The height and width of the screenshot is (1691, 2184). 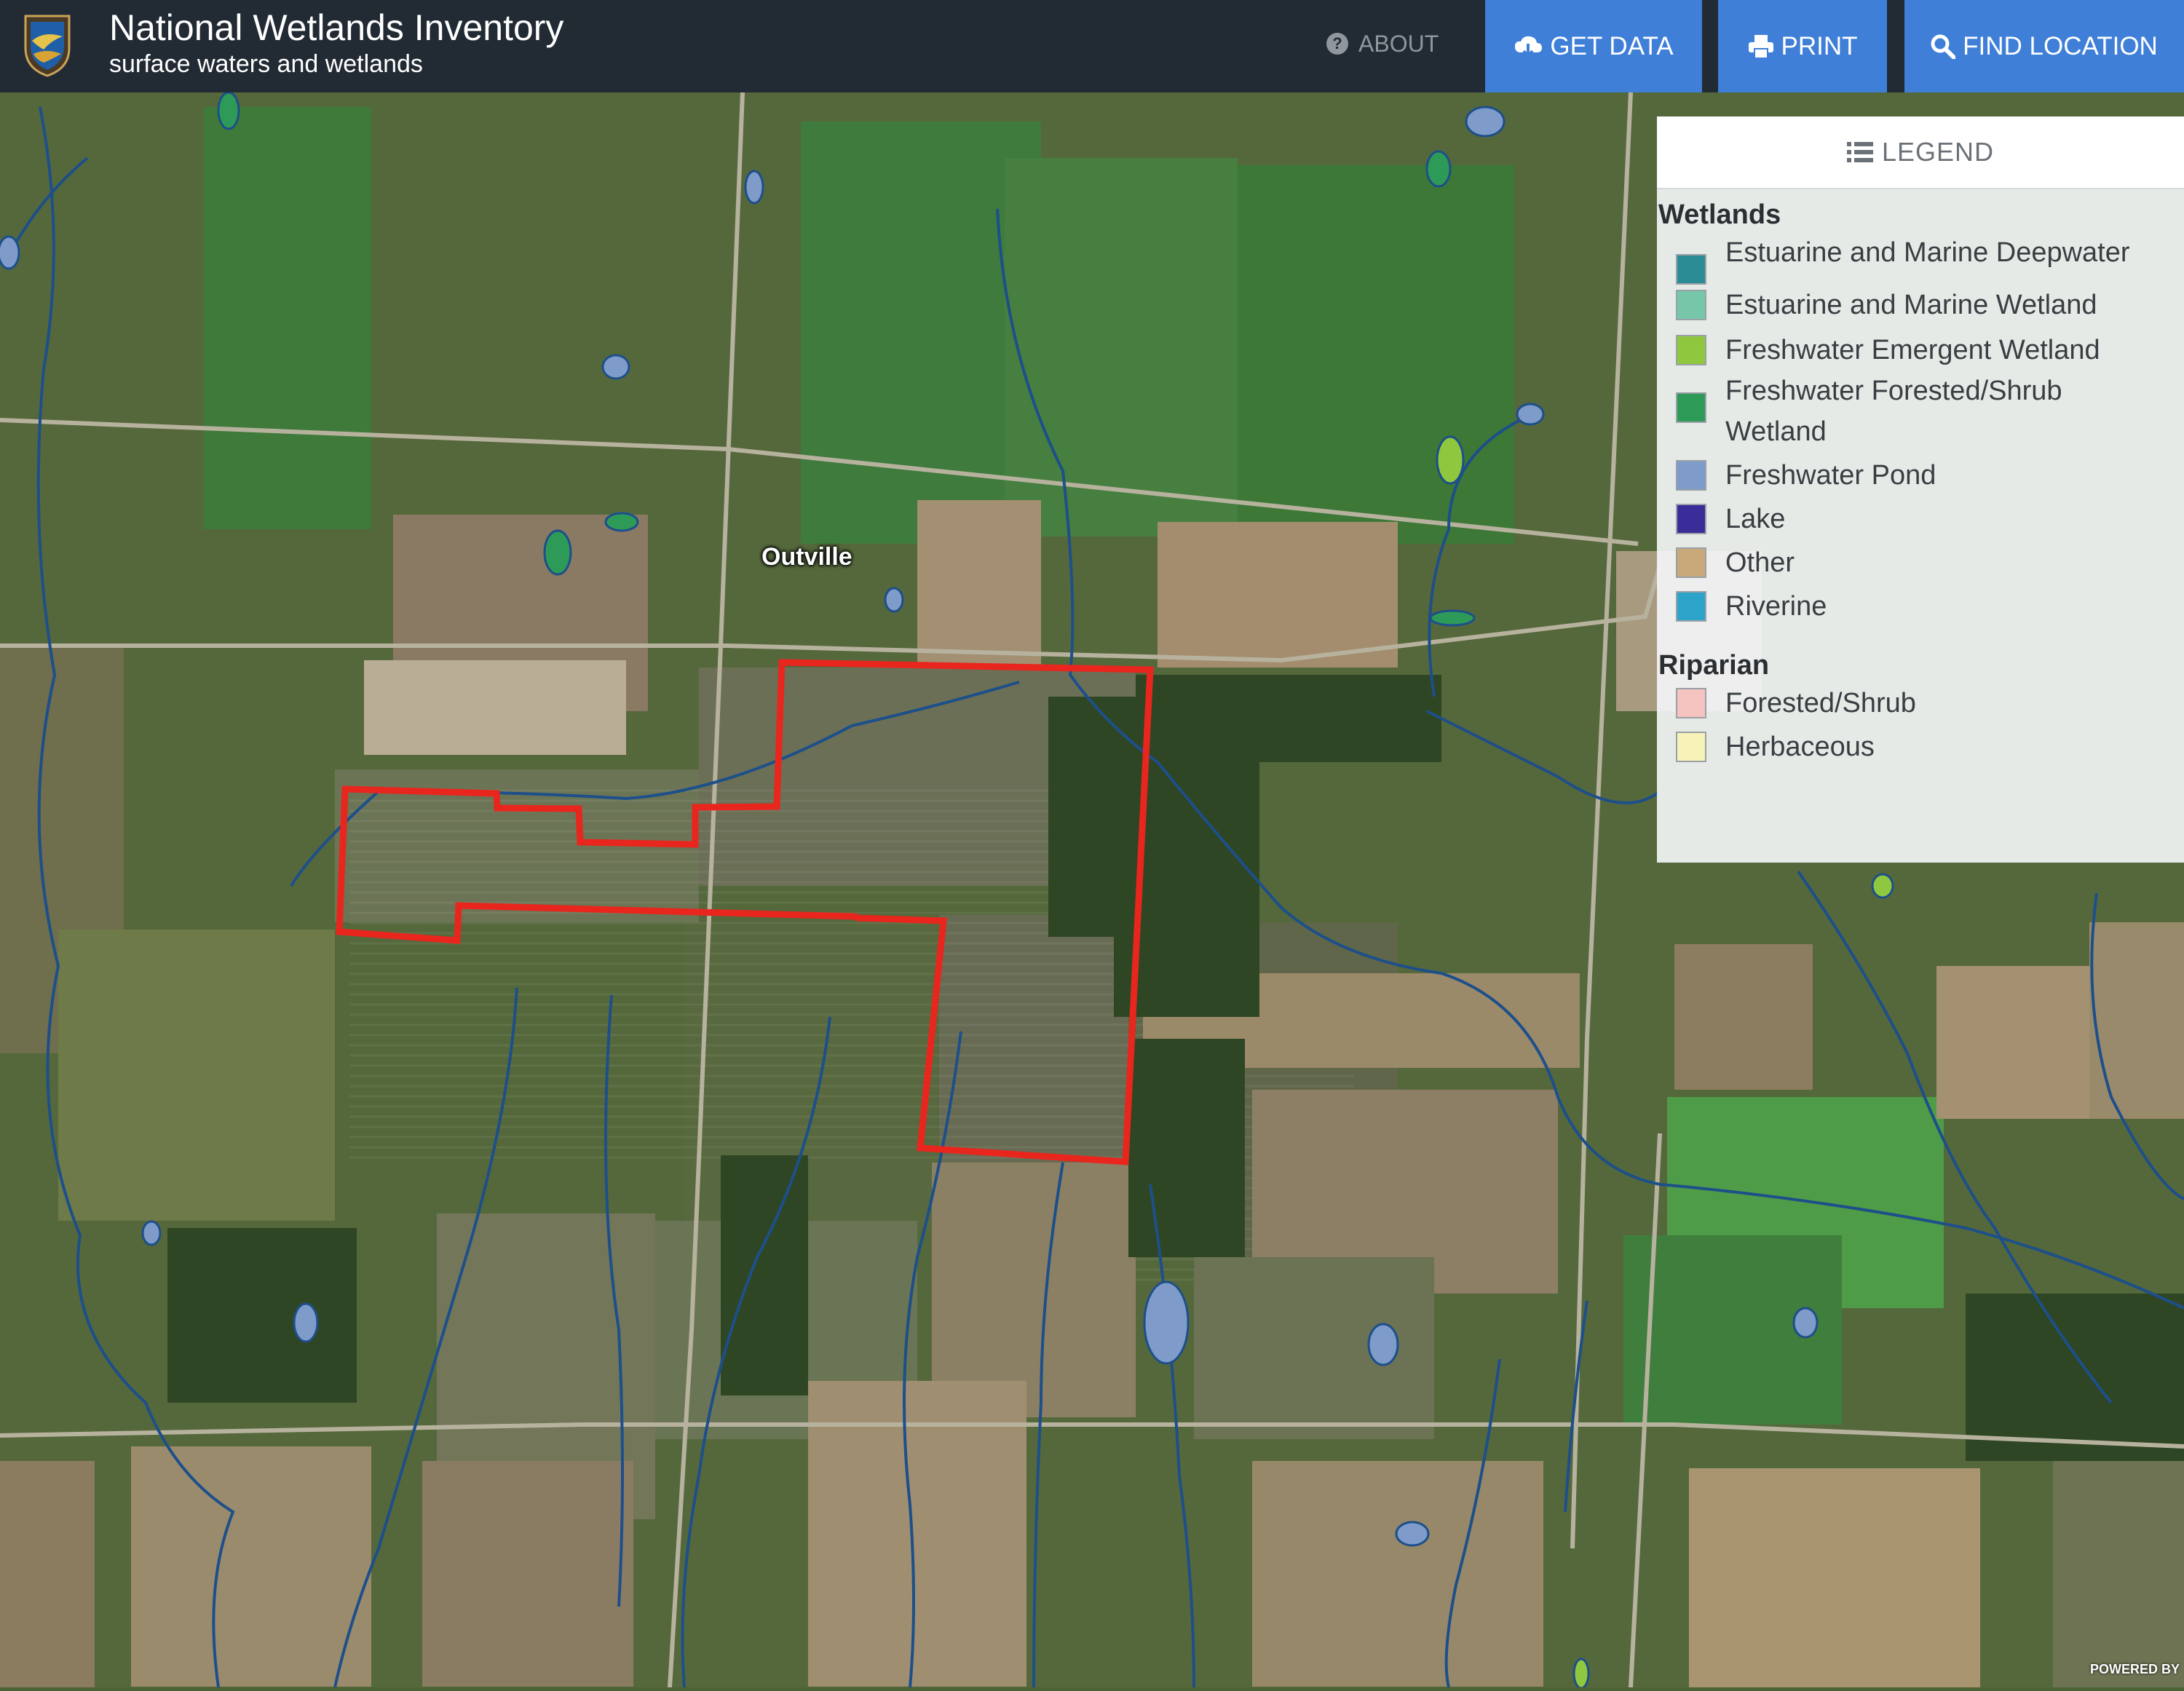 What do you see at coordinates (1776, 607) in the screenshot?
I see `legend-label: Riverine` at bounding box center [1776, 607].